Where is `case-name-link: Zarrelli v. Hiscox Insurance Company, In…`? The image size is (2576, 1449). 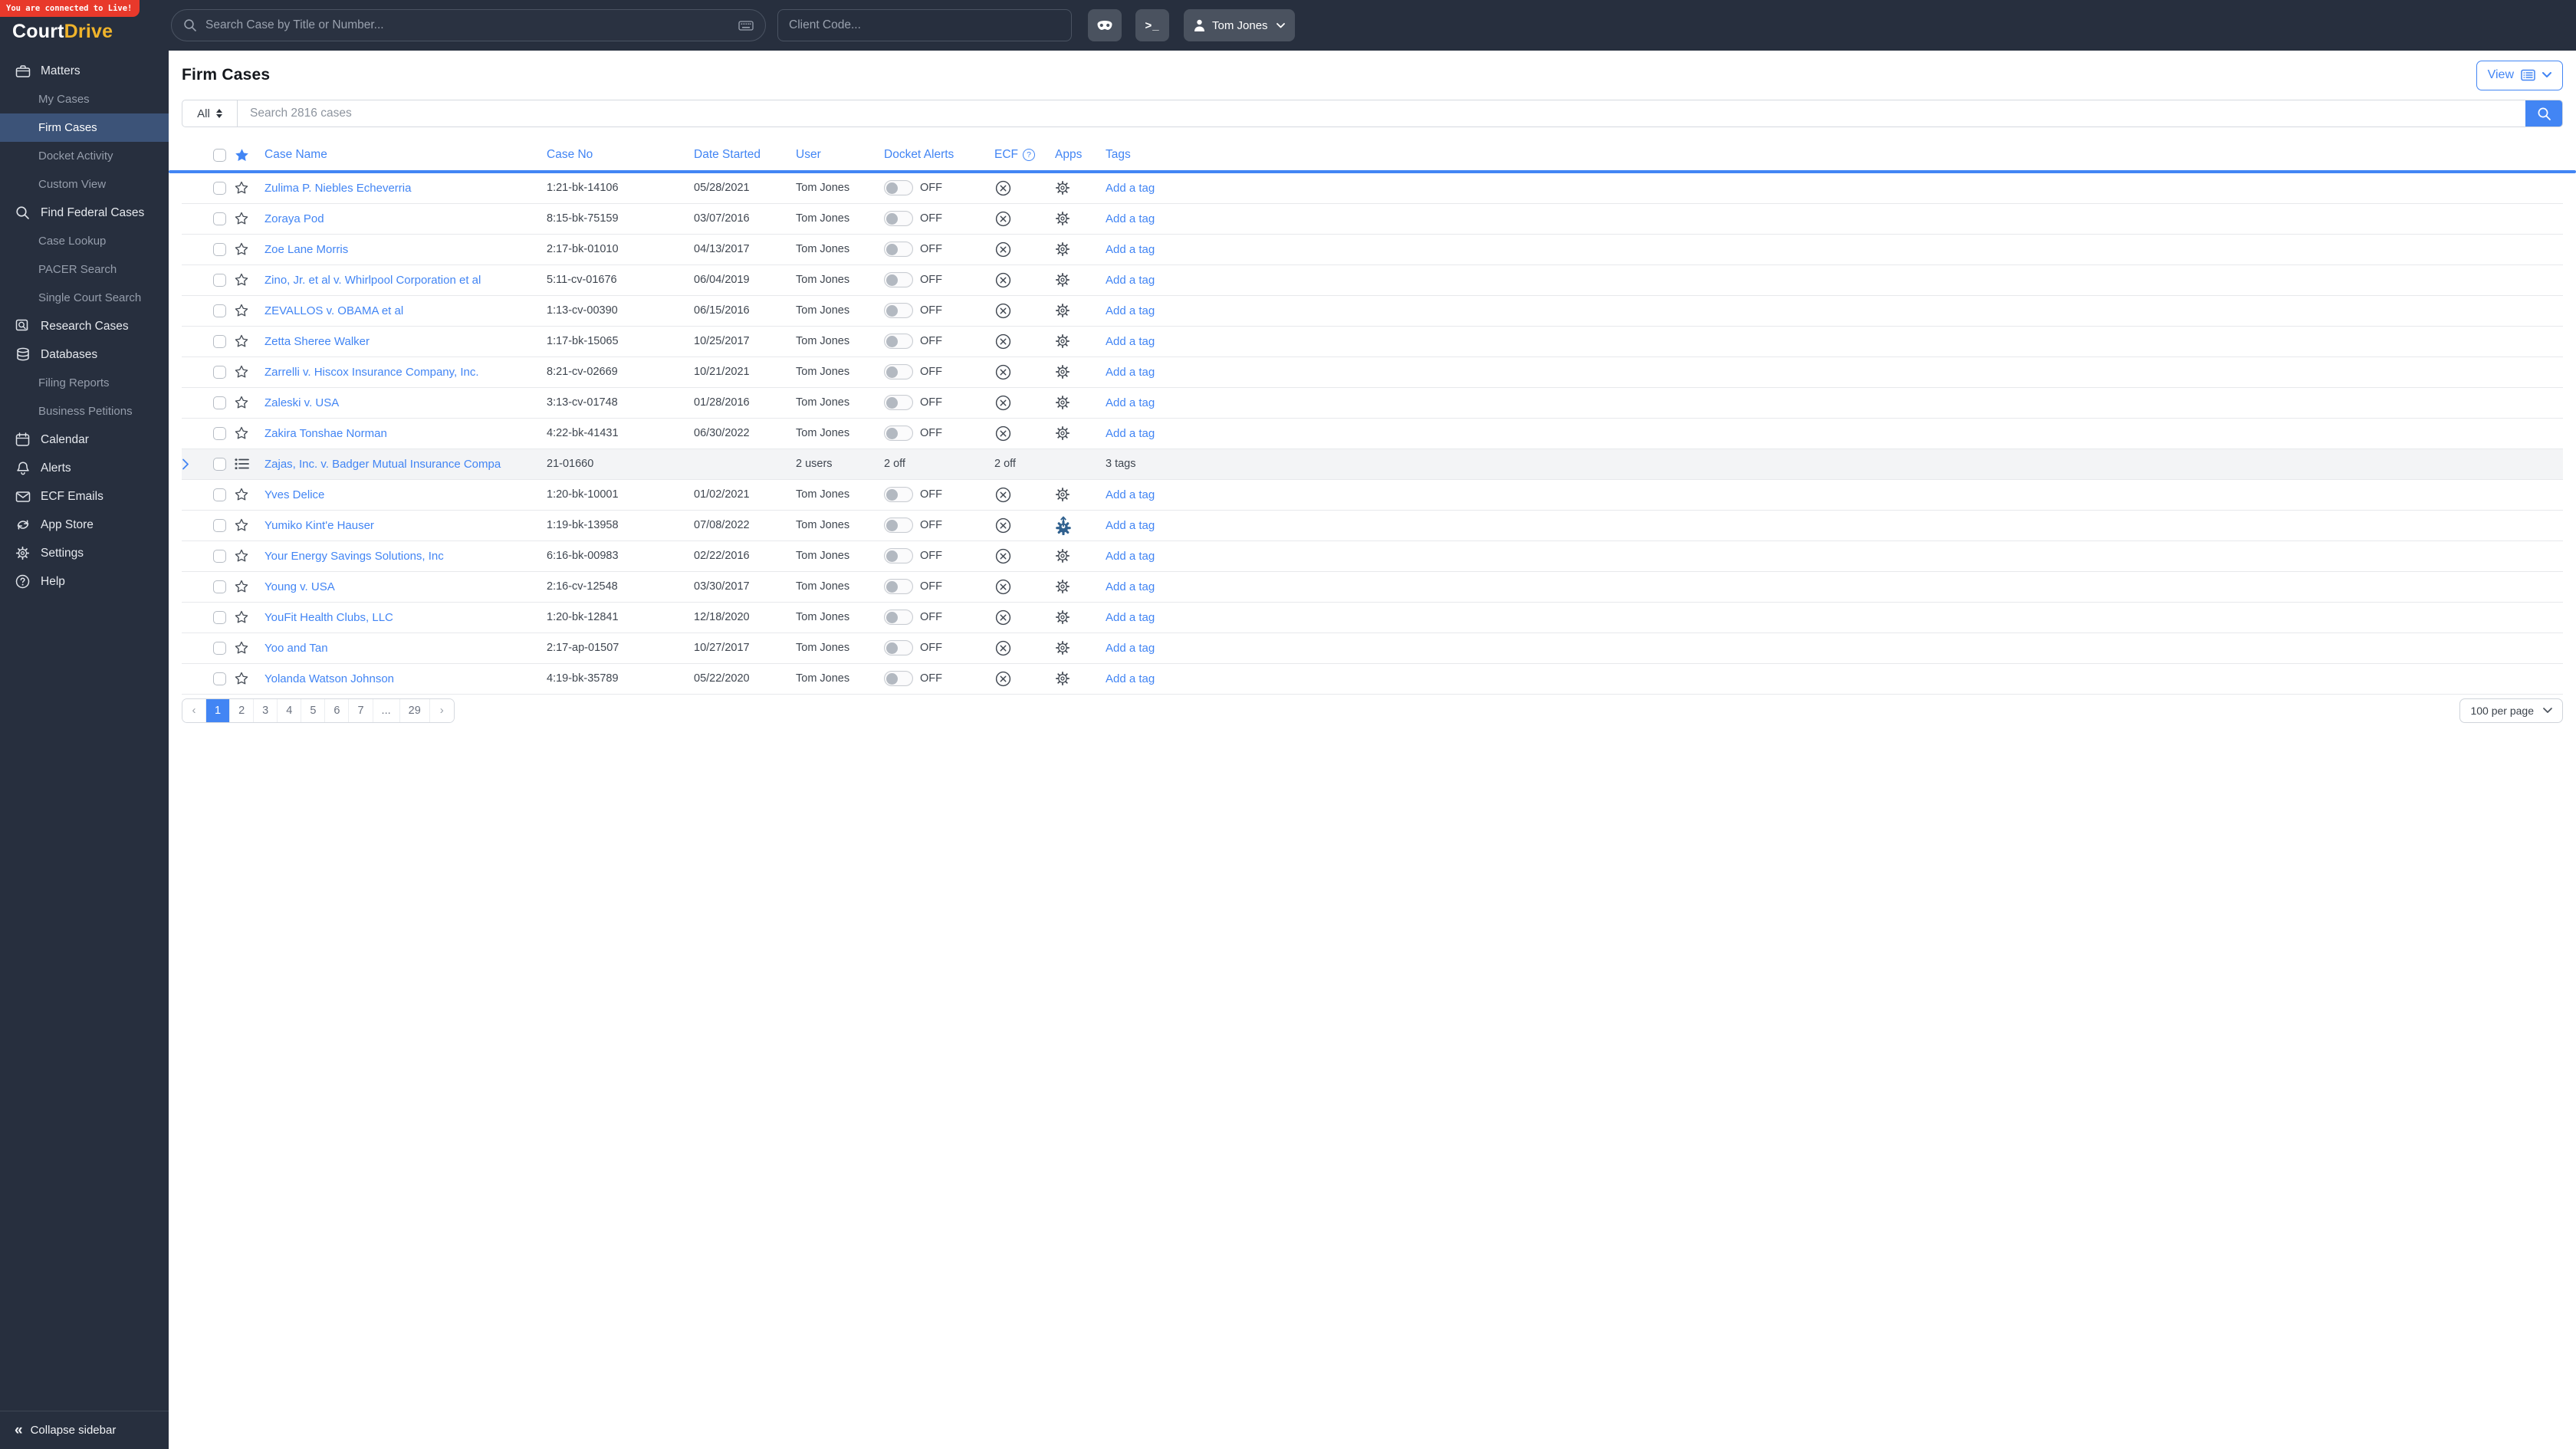 case-name-link: Zarrelli v. Hiscox Insurance Company, In… is located at coordinates (406, 373).